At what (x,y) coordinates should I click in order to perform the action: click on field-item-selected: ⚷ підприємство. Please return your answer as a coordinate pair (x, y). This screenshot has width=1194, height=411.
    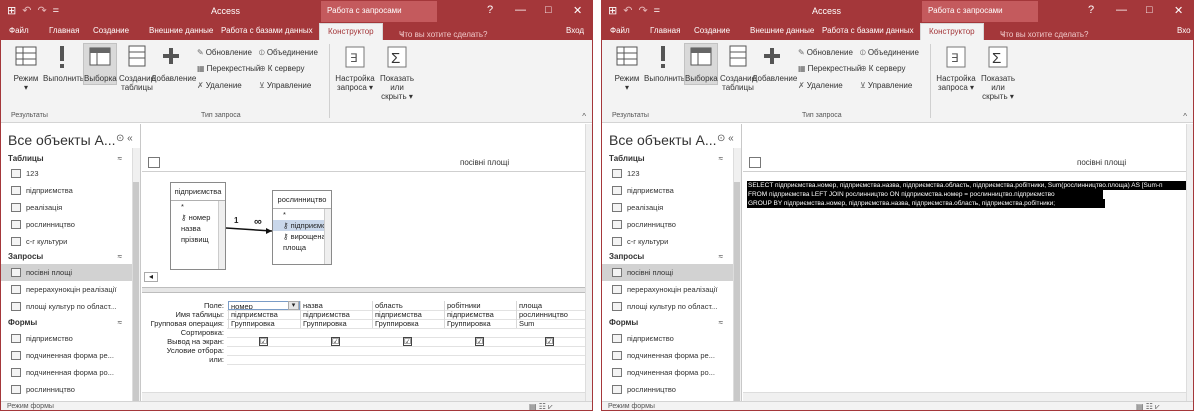
    Looking at the image, I should click on (302, 225).